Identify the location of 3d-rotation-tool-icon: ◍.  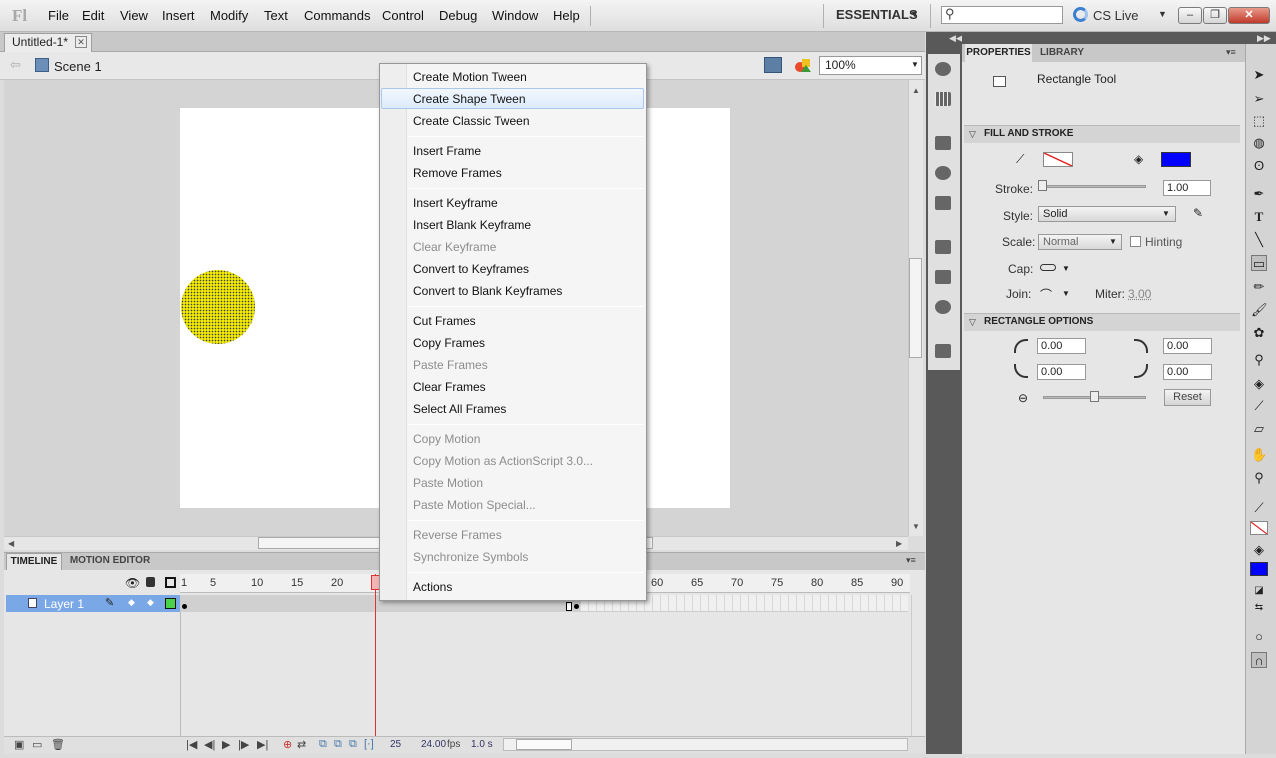
(1259, 143).